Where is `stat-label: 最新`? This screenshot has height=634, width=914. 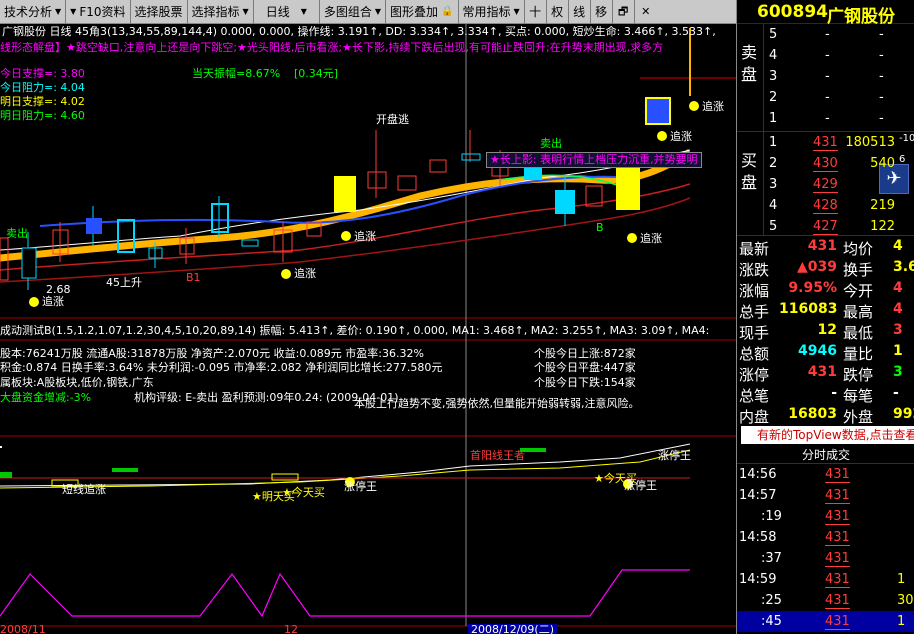 stat-label: 最新 is located at coordinates (754, 249).